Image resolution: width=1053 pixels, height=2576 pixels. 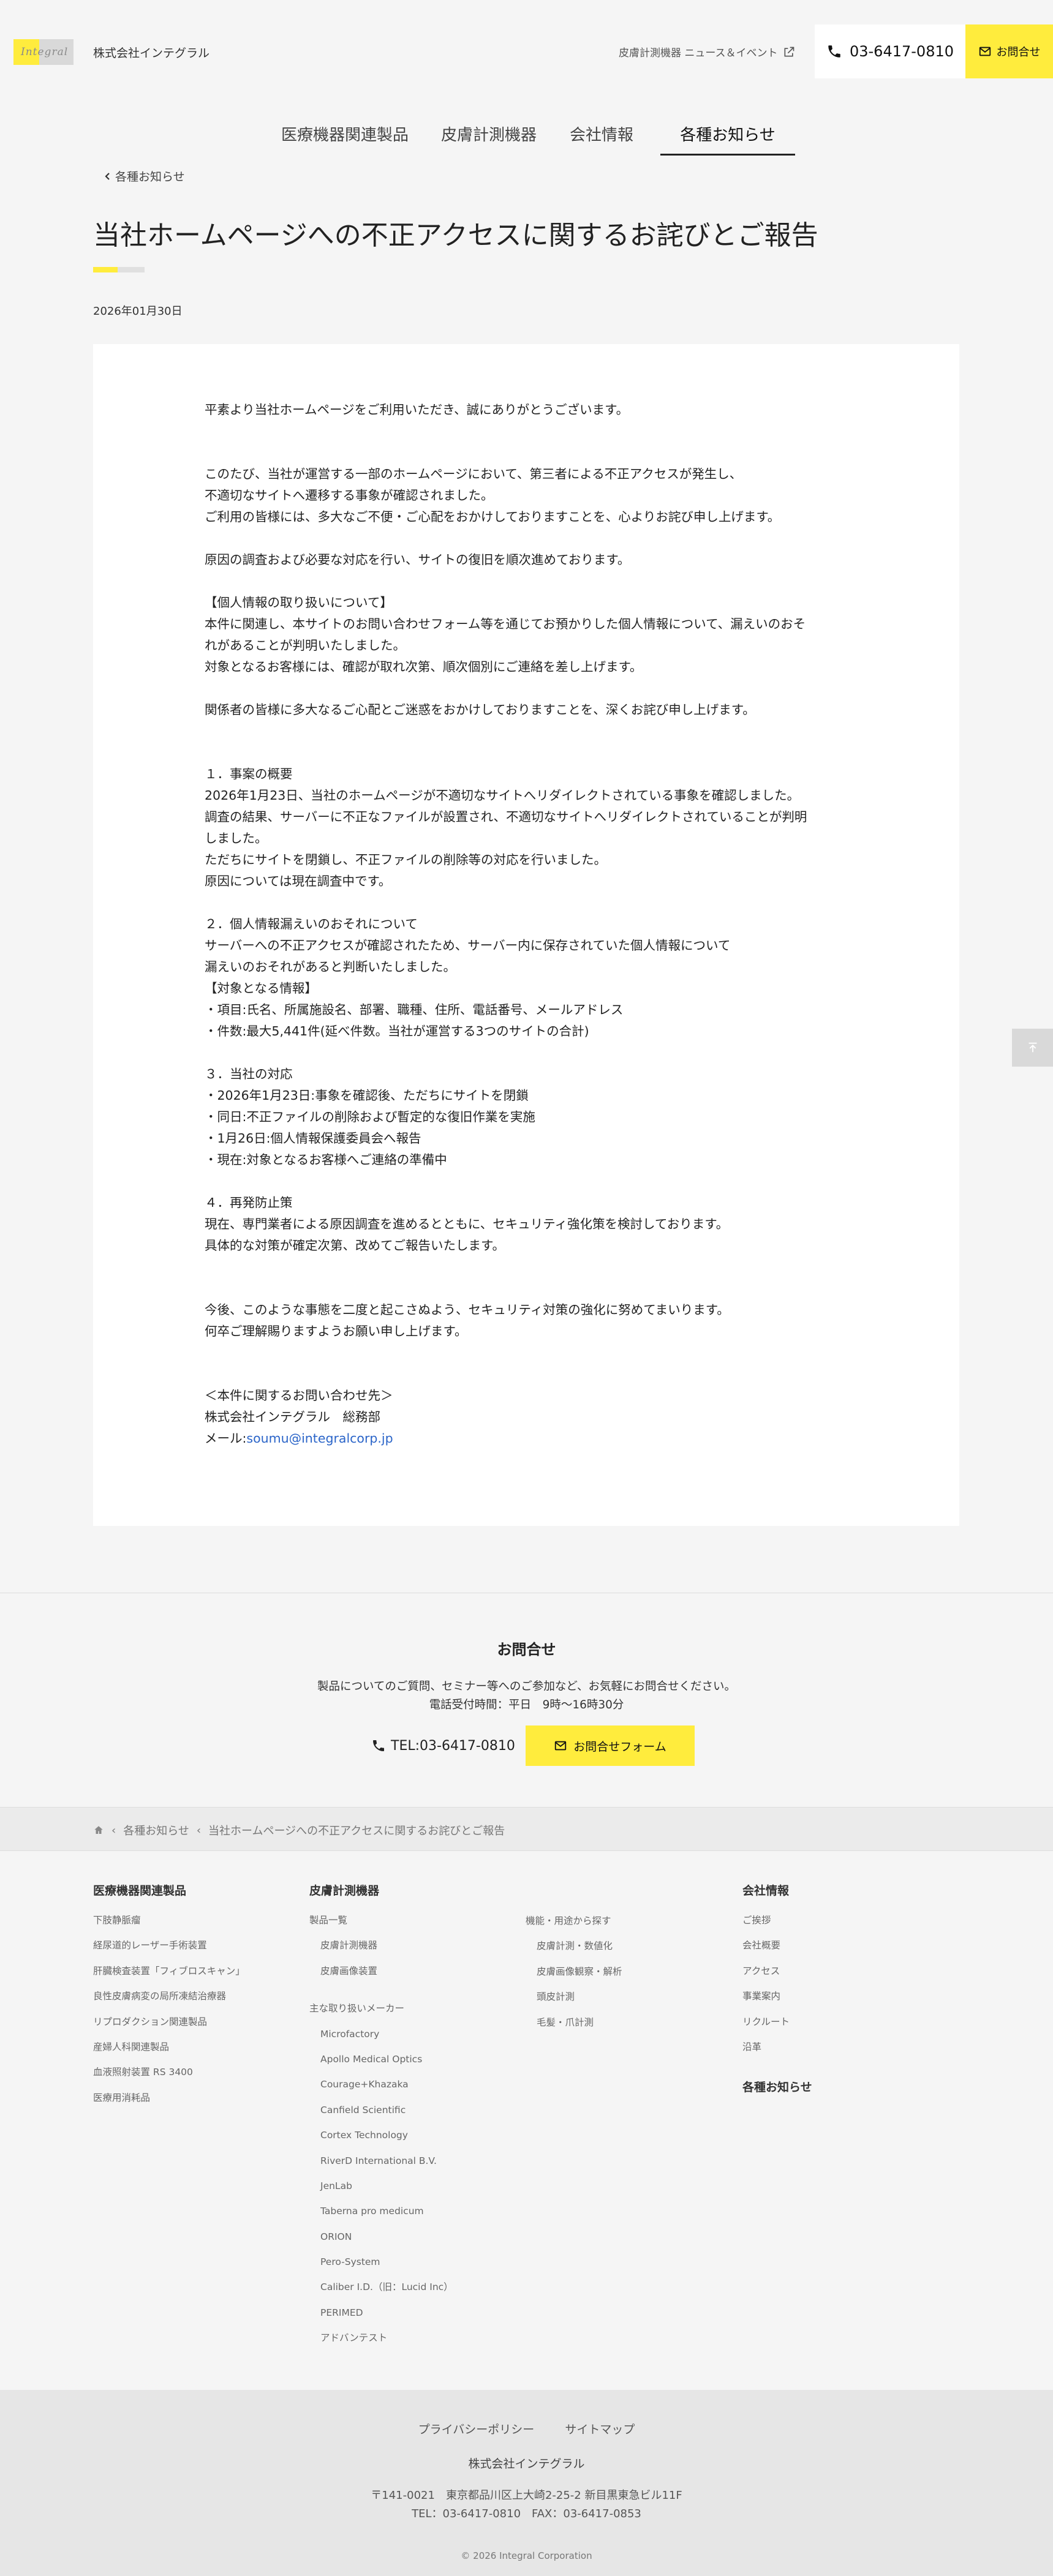 What do you see at coordinates (169, 2104) in the screenshot?
I see `footer-link: 医療用消耗品` at bounding box center [169, 2104].